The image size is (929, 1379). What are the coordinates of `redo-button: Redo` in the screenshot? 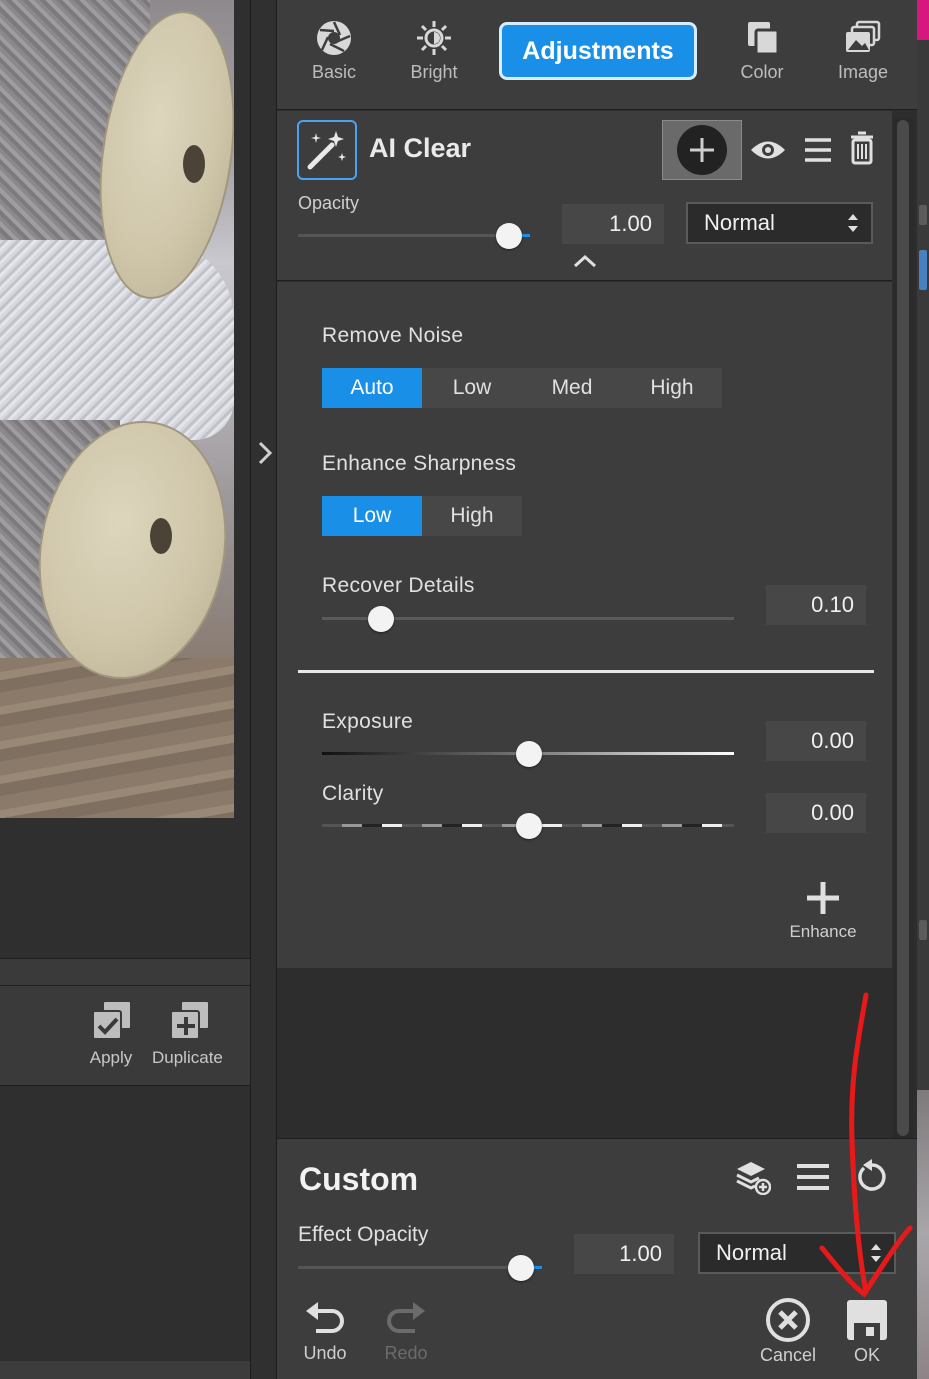 It's located at (406, 1331).